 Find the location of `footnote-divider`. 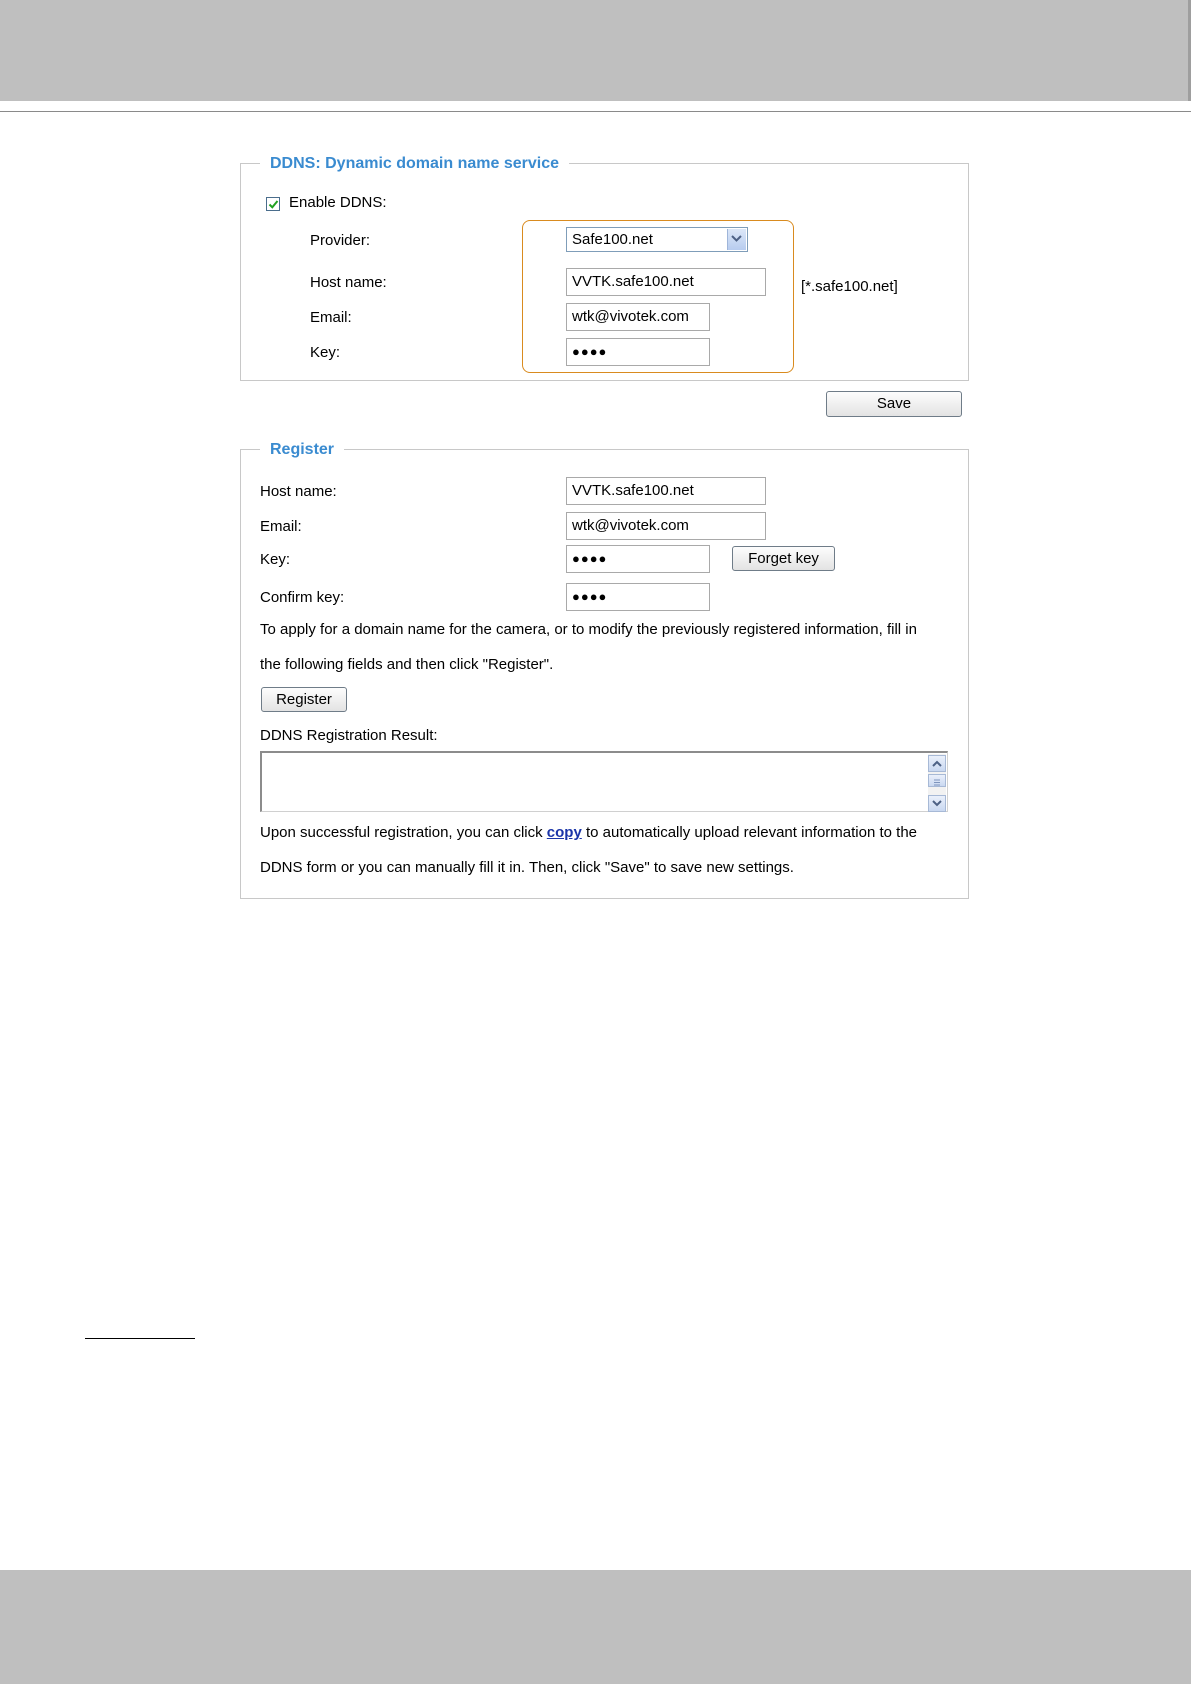

footnote-divider is located at coordinates (140, 1338).